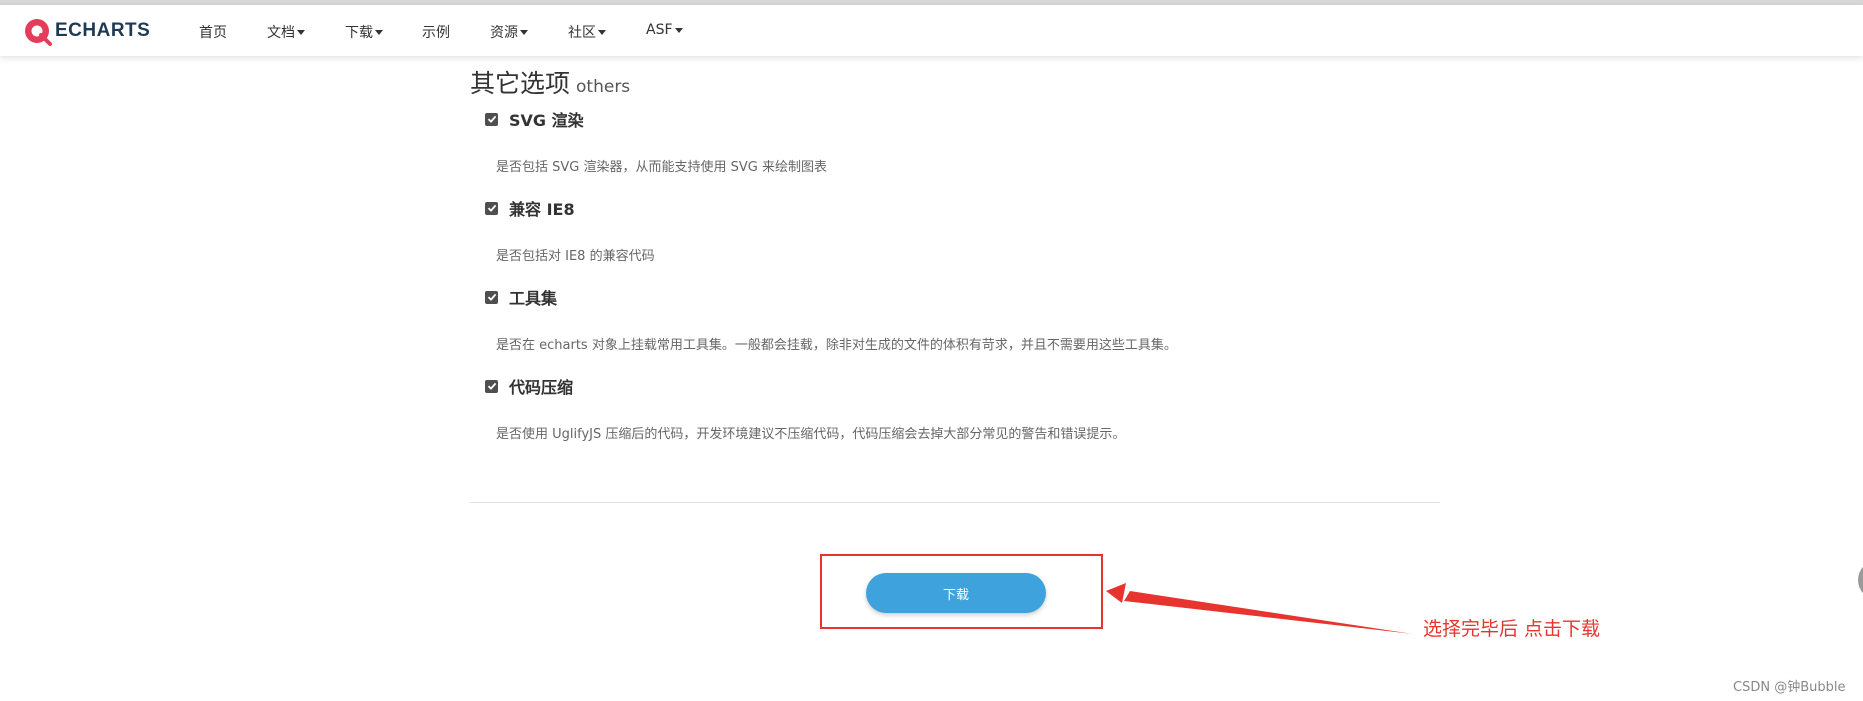 Image resolution: width=1863 pixels, height=701 pixels. I want to click on option-toolkit: 工具集, so click(521, 297).